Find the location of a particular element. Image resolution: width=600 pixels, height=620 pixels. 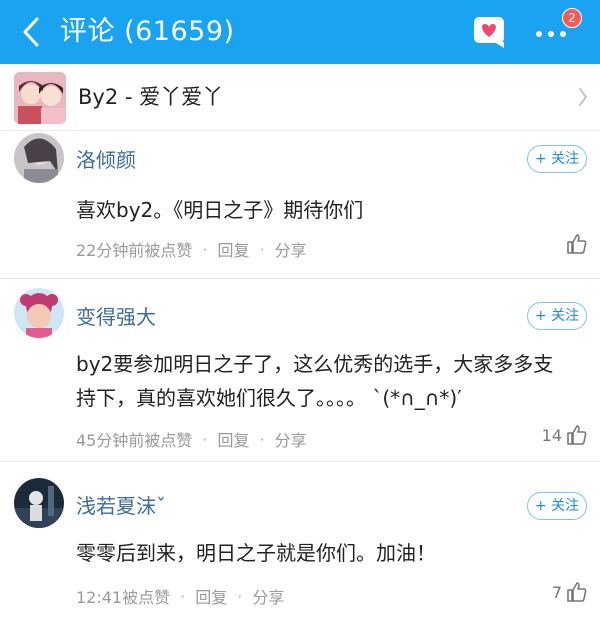

like-button: 7 is located at coordinates (570, 592).